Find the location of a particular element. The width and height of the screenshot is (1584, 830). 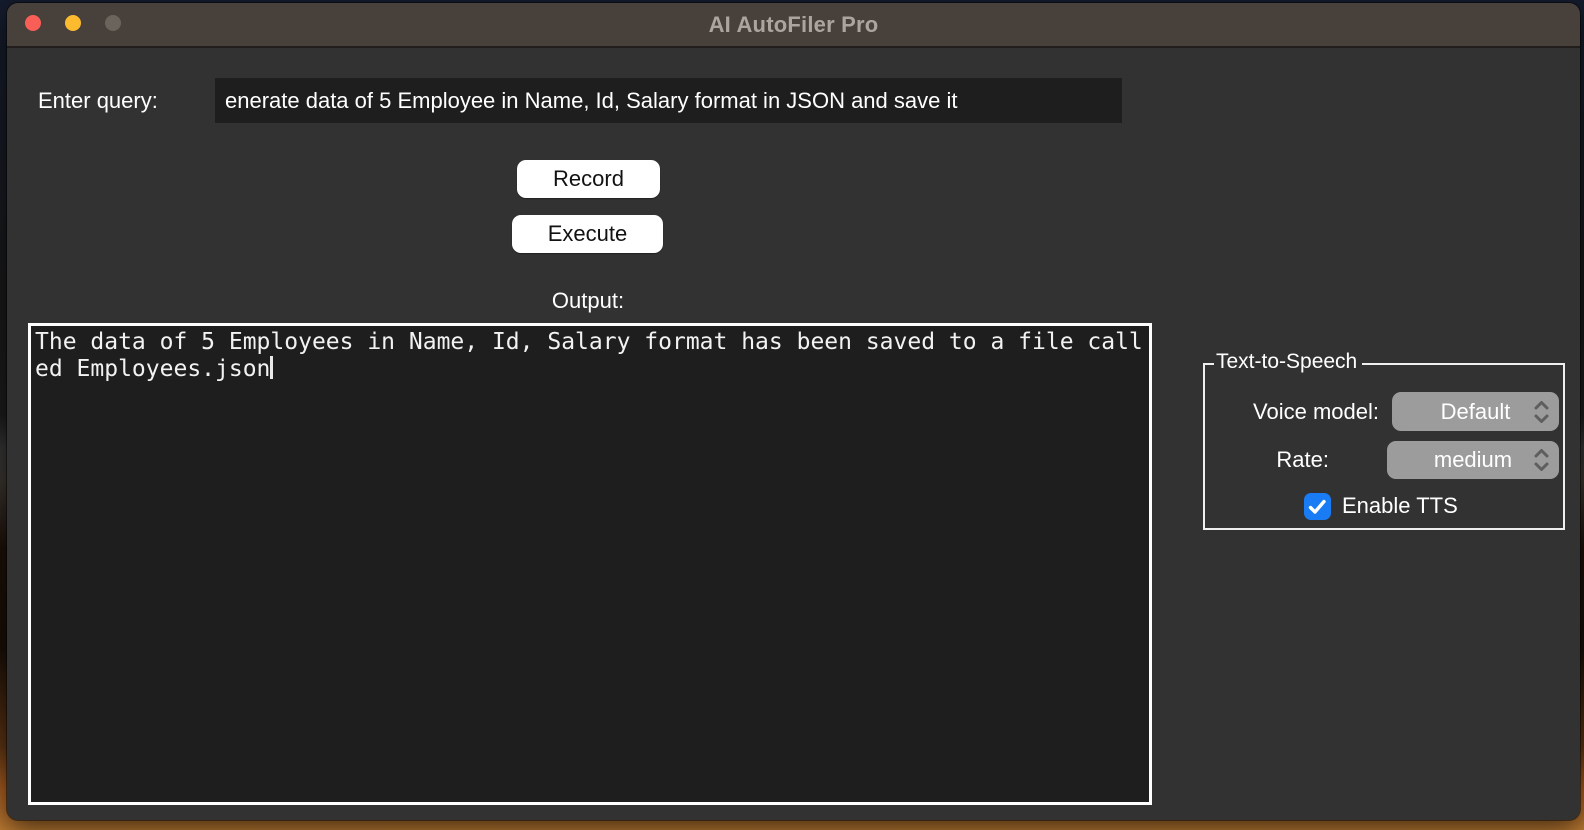

rate-label: Rate: is located at coordinates (1302, 459).